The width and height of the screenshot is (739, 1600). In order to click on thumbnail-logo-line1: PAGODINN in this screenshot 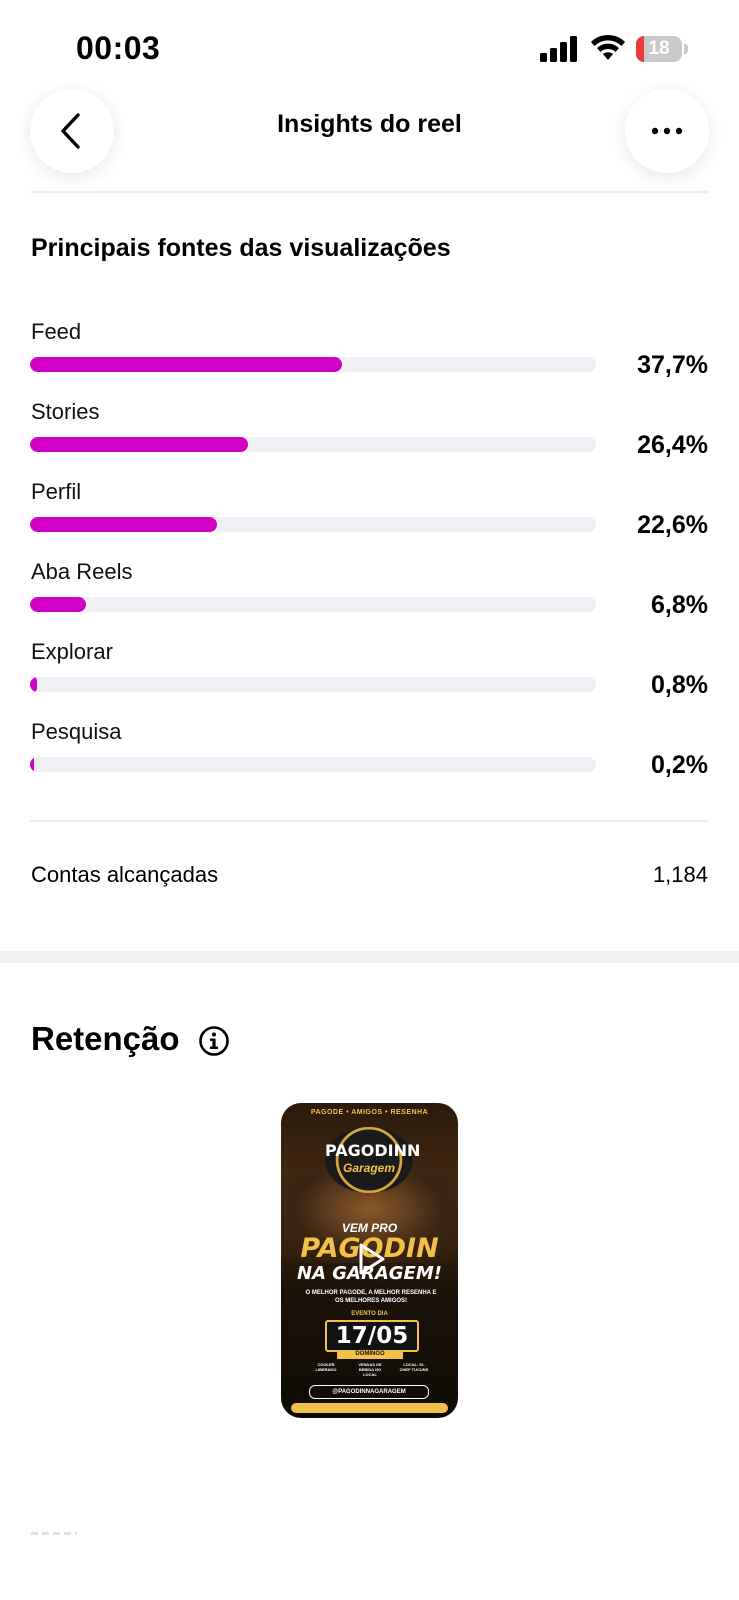, I will do `click(373, 1150)`.